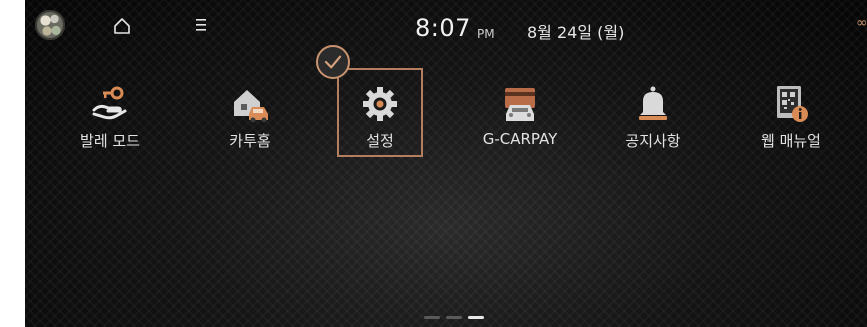 Image resolution: width=867 pixels, height=327 pixels. Describe the element at coordinates (520, 104) in the screenshot. I see `carpay-icon` at that location.